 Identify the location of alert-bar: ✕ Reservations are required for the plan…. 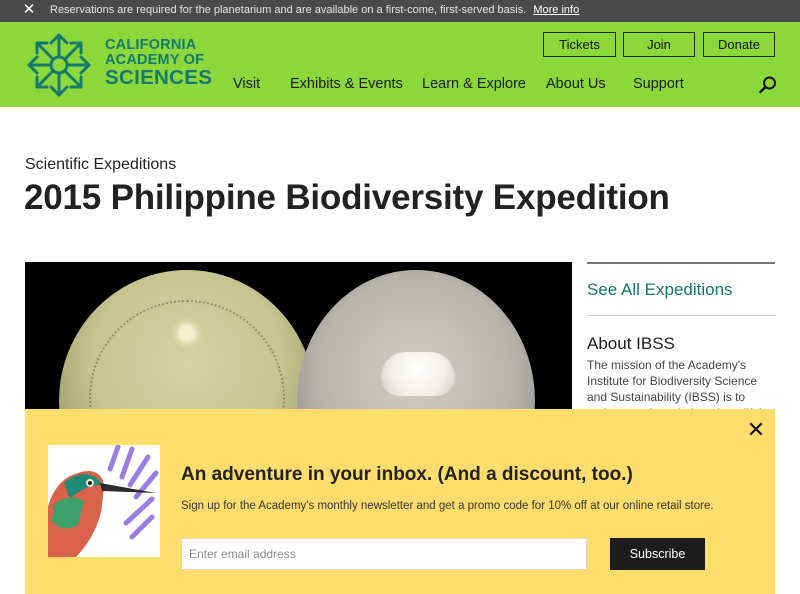
(400, 11).